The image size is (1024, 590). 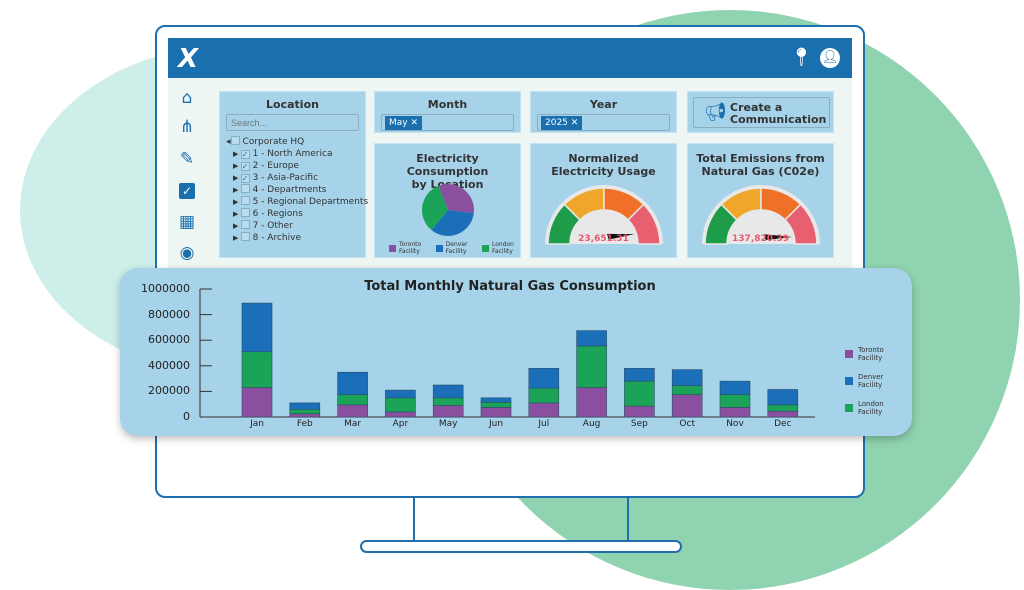 What do you see at coordinates (169, 391) in the screenshot?
I see `y-tick-label: 200000` at bounding box center [169, 391].